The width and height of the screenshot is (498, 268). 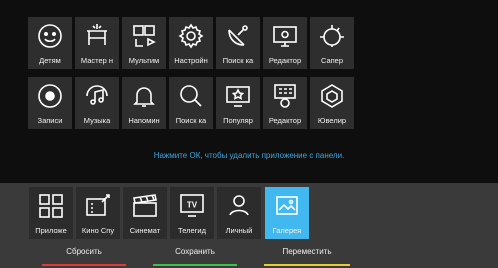 I want to click on app-tile-kids: Детям, so click(x=50, y=43).